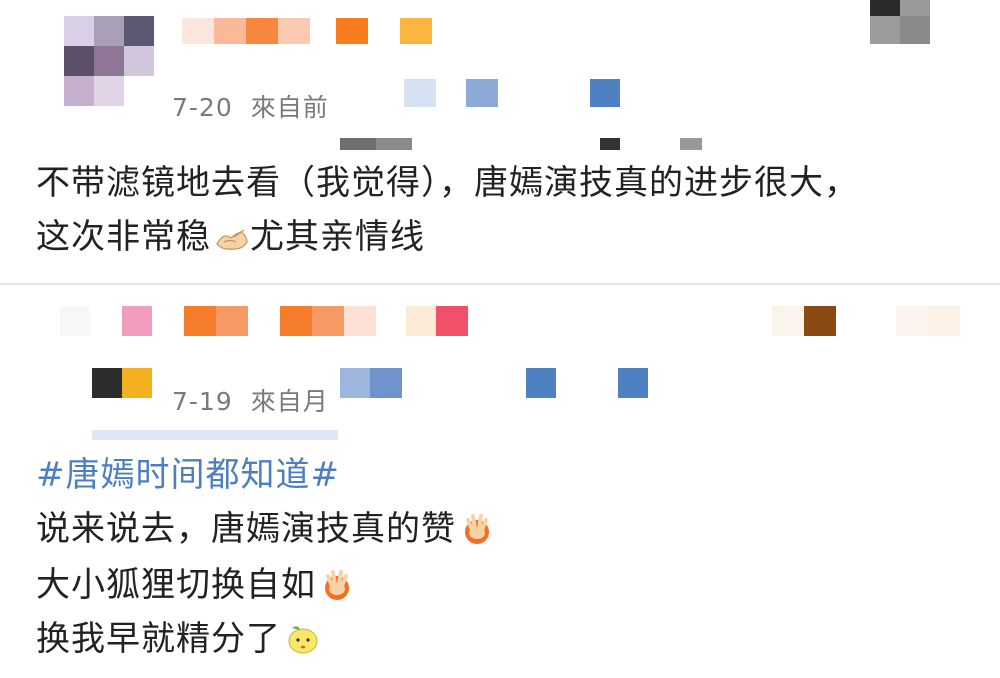 This screenshot has height=678, width=1000. Describe the element at coordinates (900, 8) in the screenshot. I see `follow-button-mosaic` at that location.